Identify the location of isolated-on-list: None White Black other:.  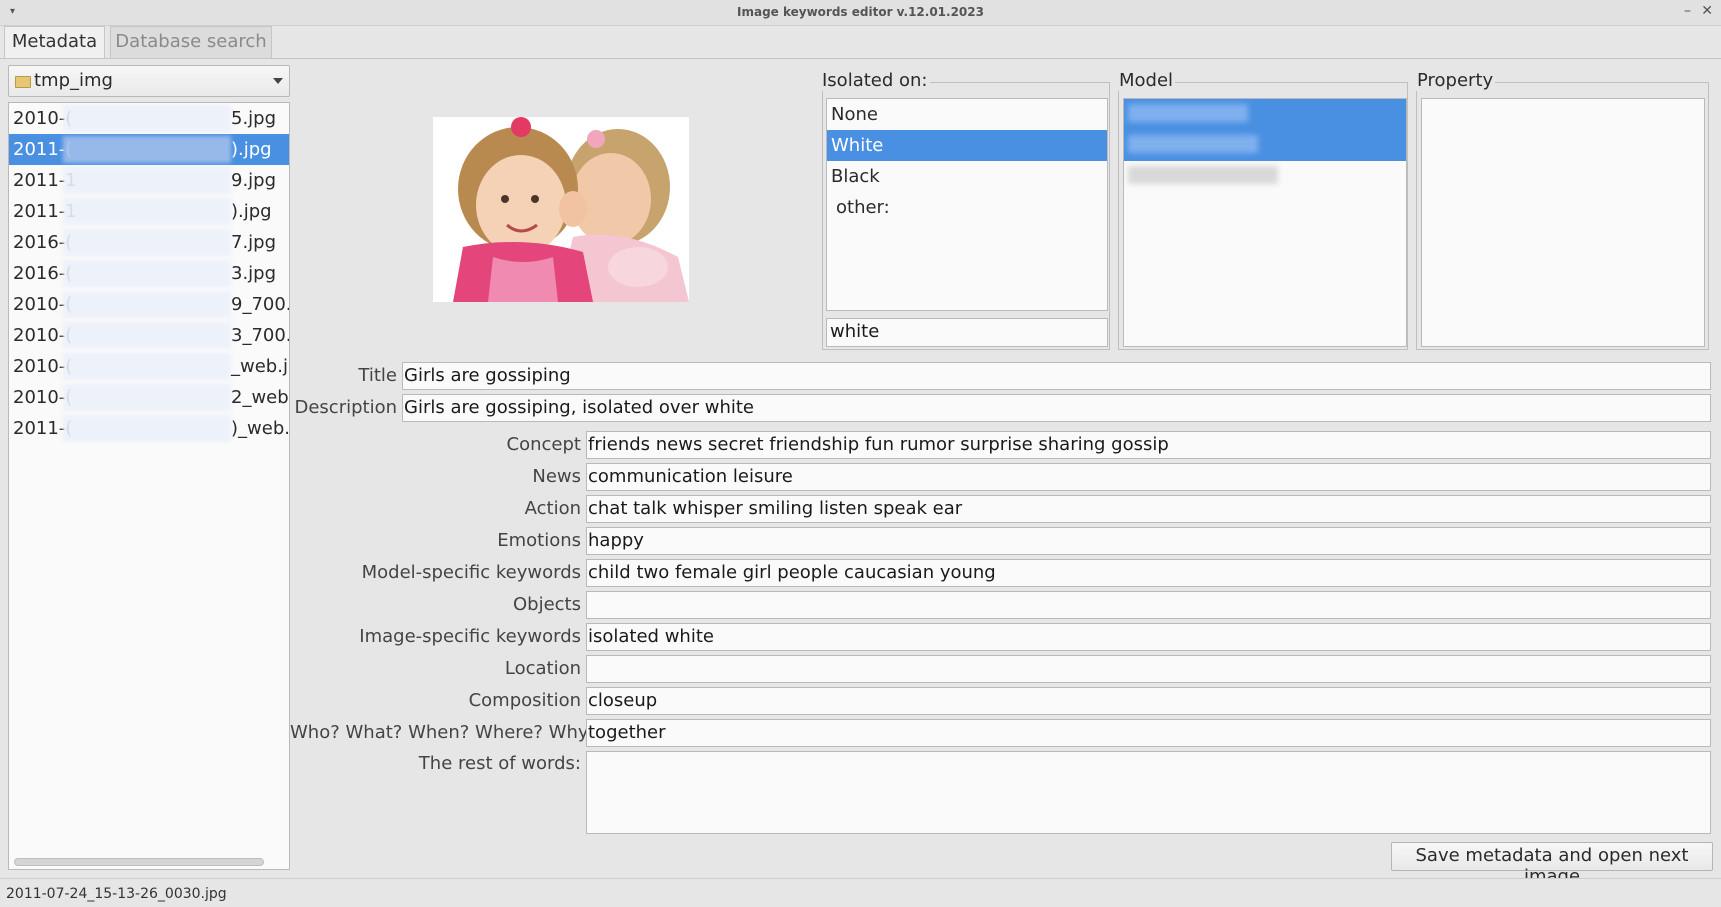
(967, 204).